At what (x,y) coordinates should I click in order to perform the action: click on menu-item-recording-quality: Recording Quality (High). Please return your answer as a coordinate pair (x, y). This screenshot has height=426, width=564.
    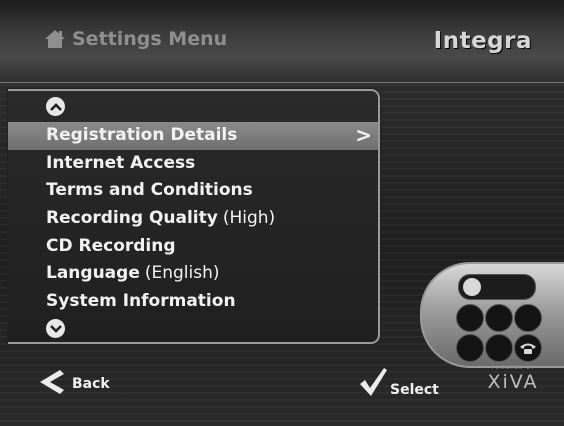
    Looking at the image, I should click on (193, 219).